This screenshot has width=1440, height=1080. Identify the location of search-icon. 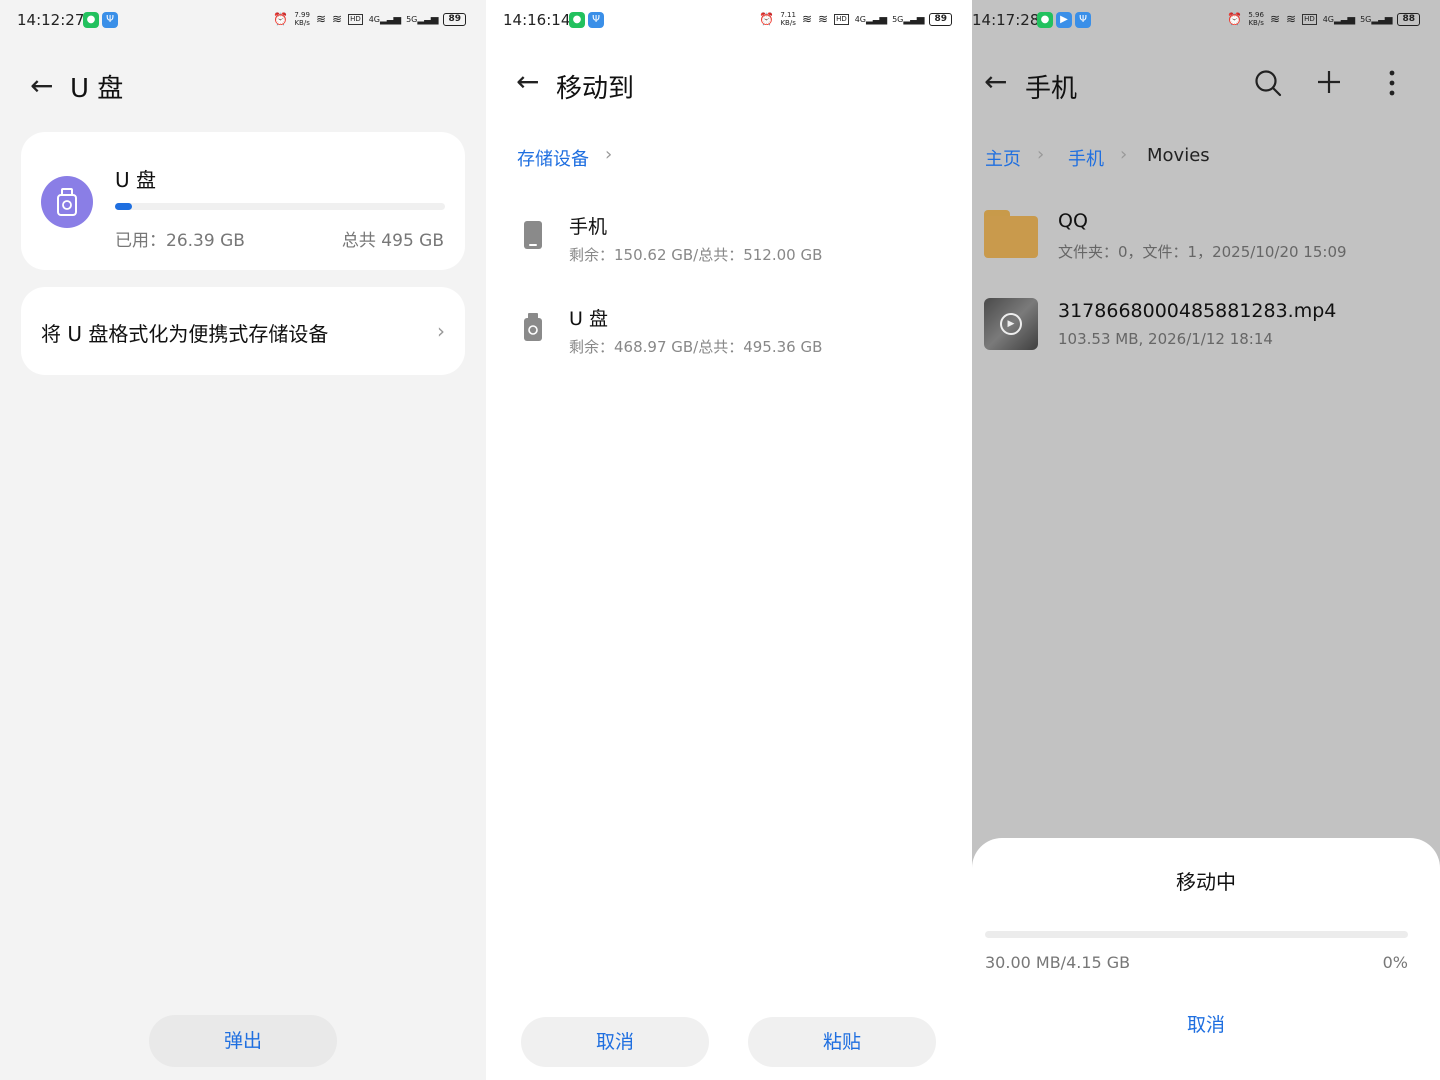
(1268, 83).